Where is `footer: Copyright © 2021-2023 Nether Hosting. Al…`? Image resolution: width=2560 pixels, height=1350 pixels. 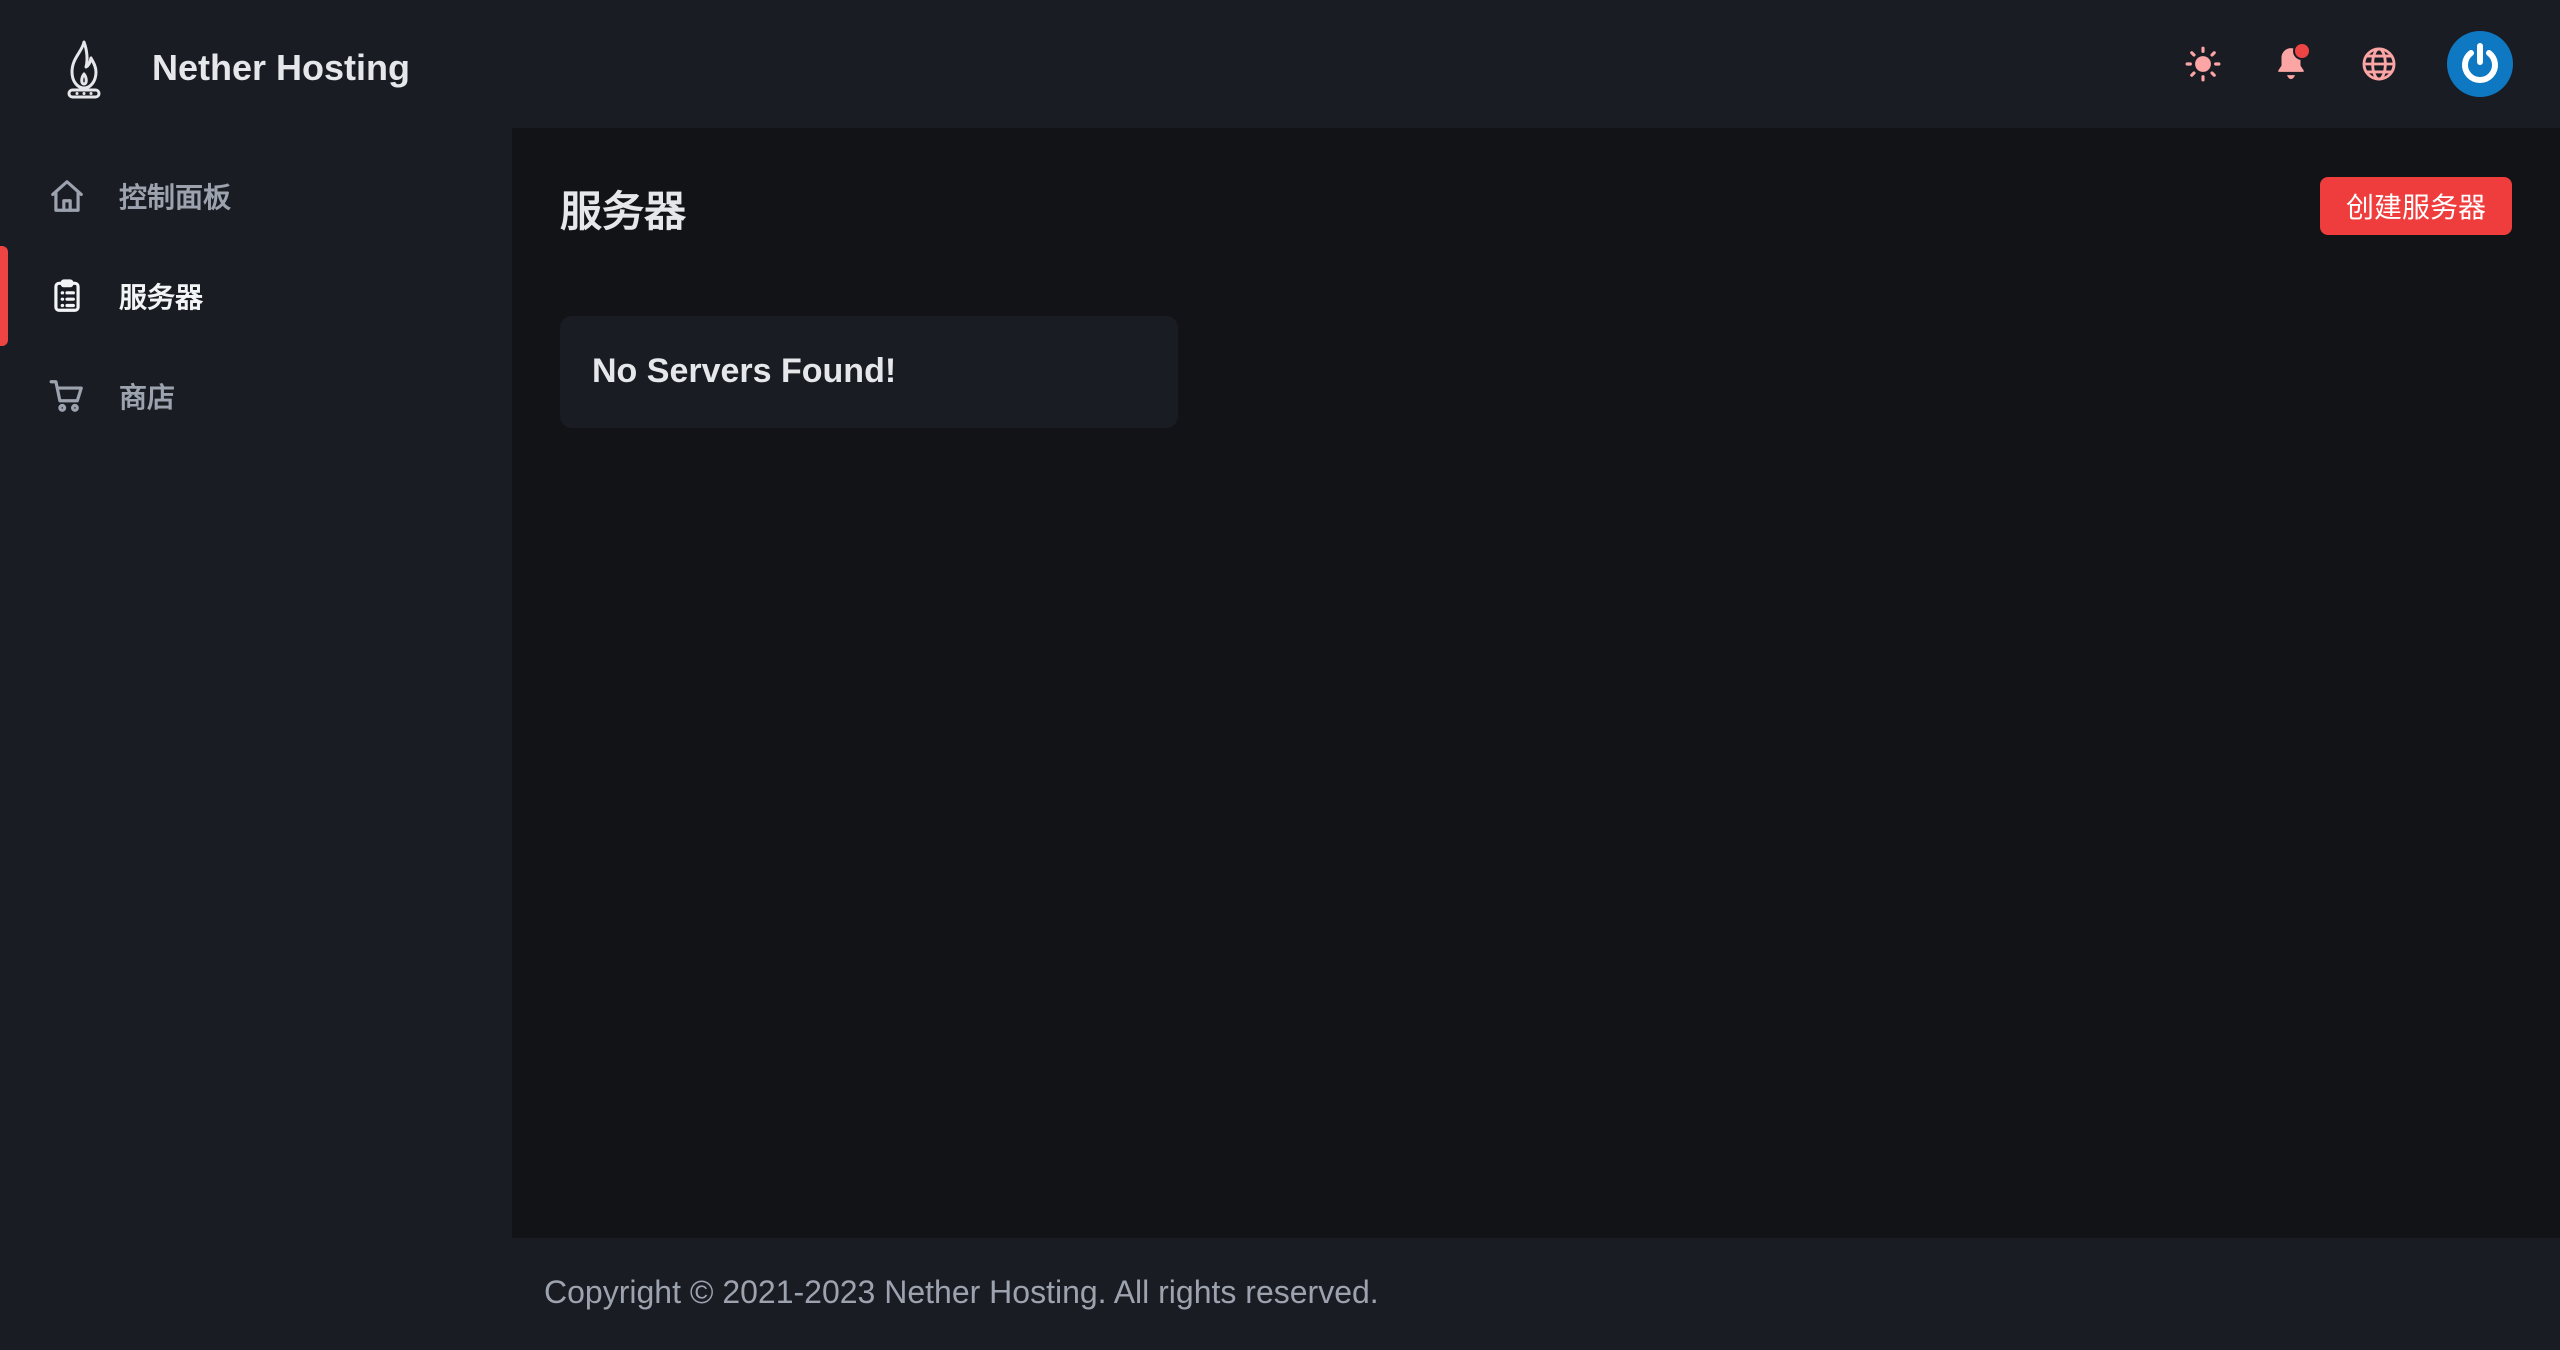 footer: Copyright © 2021-2023 Nether Hosting. Al… is located at coordinates (1536, 1294).